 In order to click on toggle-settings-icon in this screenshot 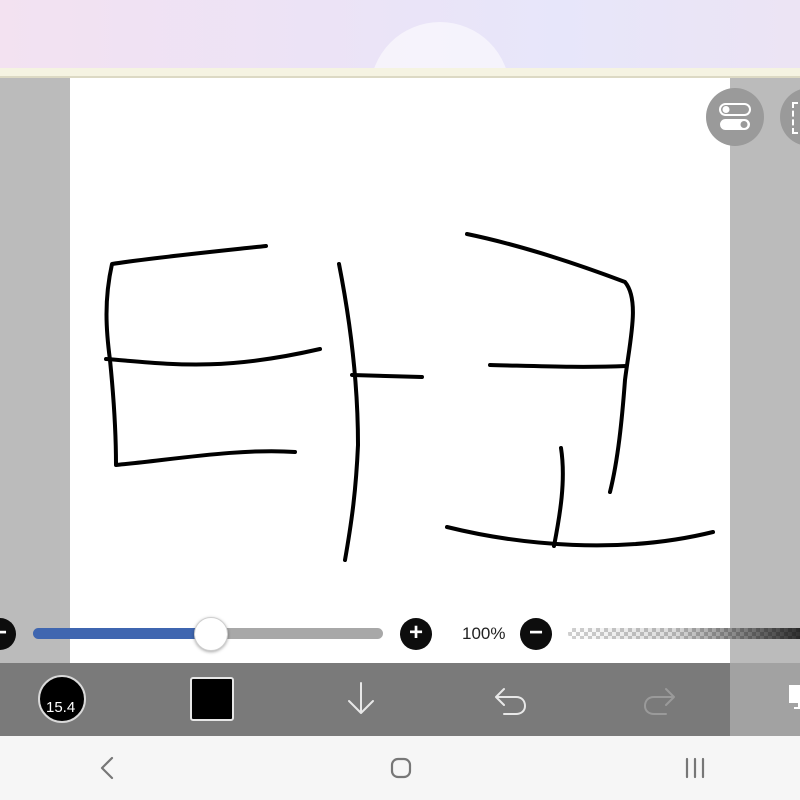, I will do `click(735, 116)`.